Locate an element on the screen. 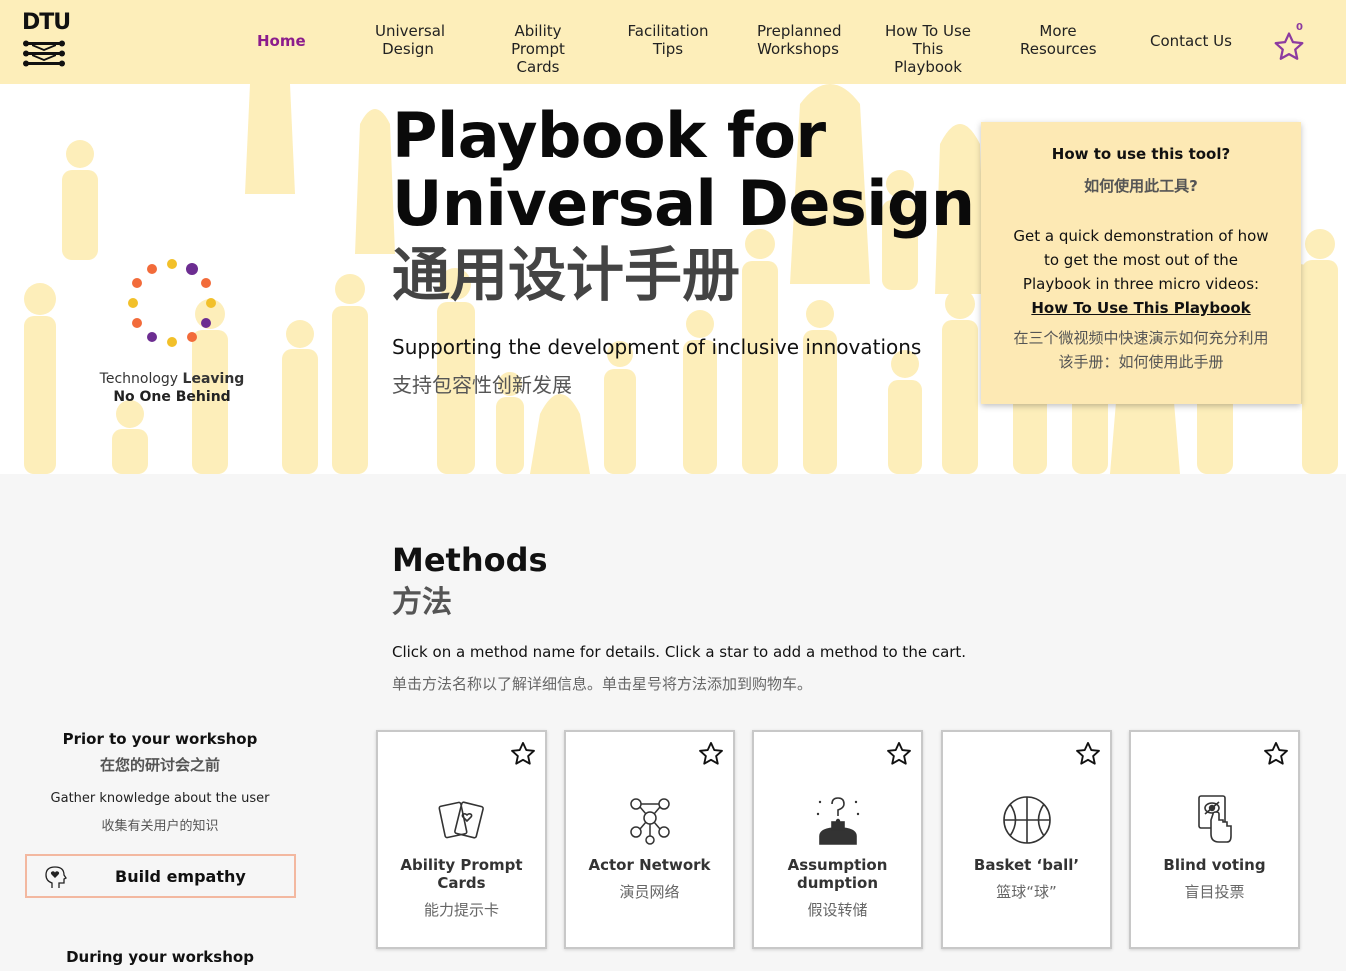  how-to-use-link: How To Use This Playbook is located at coordinates (1140, 308).